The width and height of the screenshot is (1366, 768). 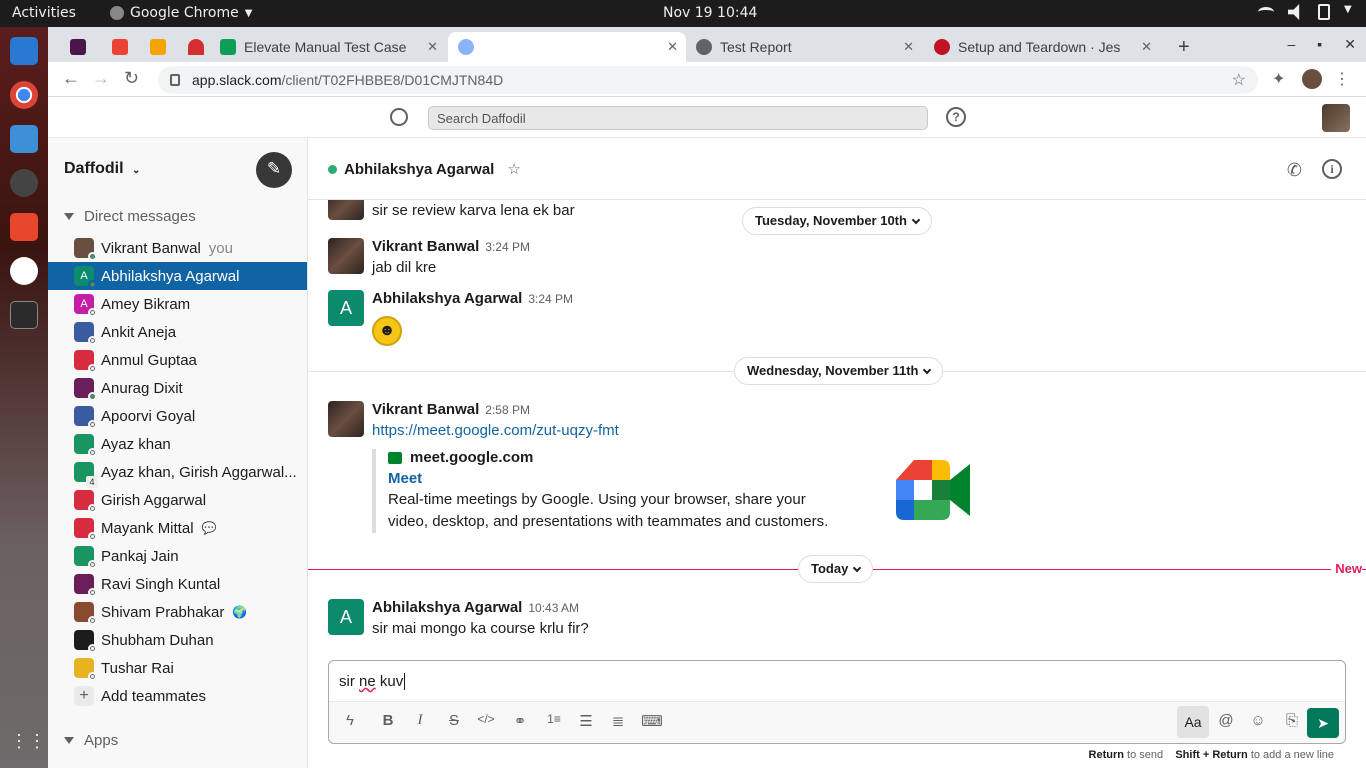 What do you see at coordinates (177, 388) in the screenshot?
I see `sidebar-dm-item: Anurag Dixit` at bounding box center [177, 388].